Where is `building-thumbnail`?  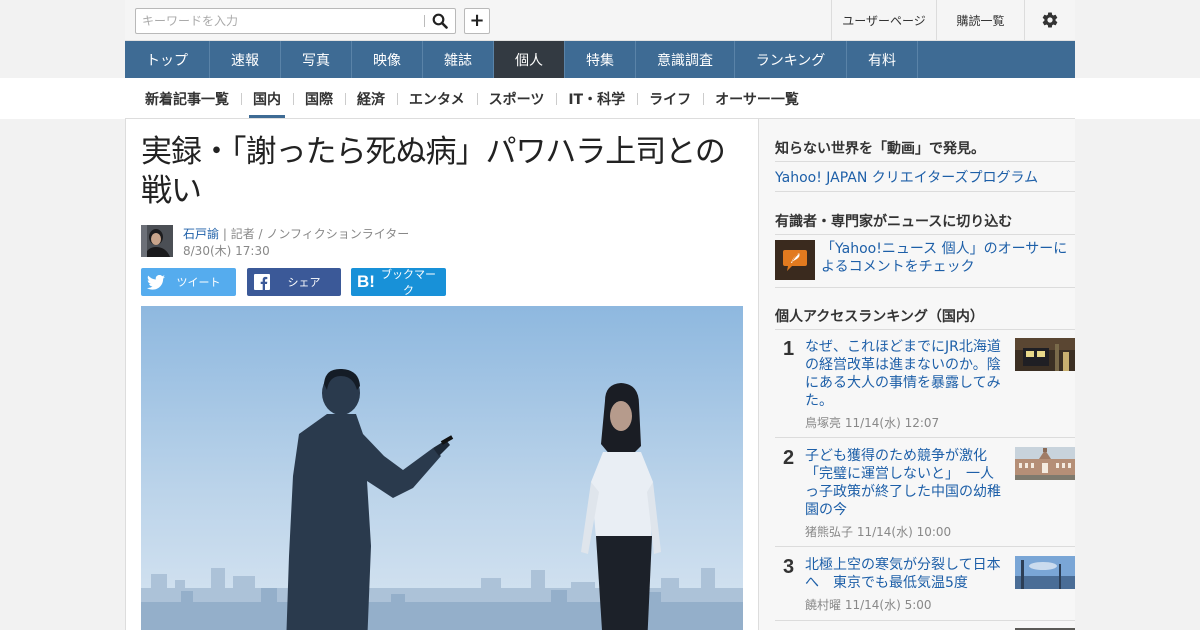 building-thumbnail is located at coordinates (1045, 463).